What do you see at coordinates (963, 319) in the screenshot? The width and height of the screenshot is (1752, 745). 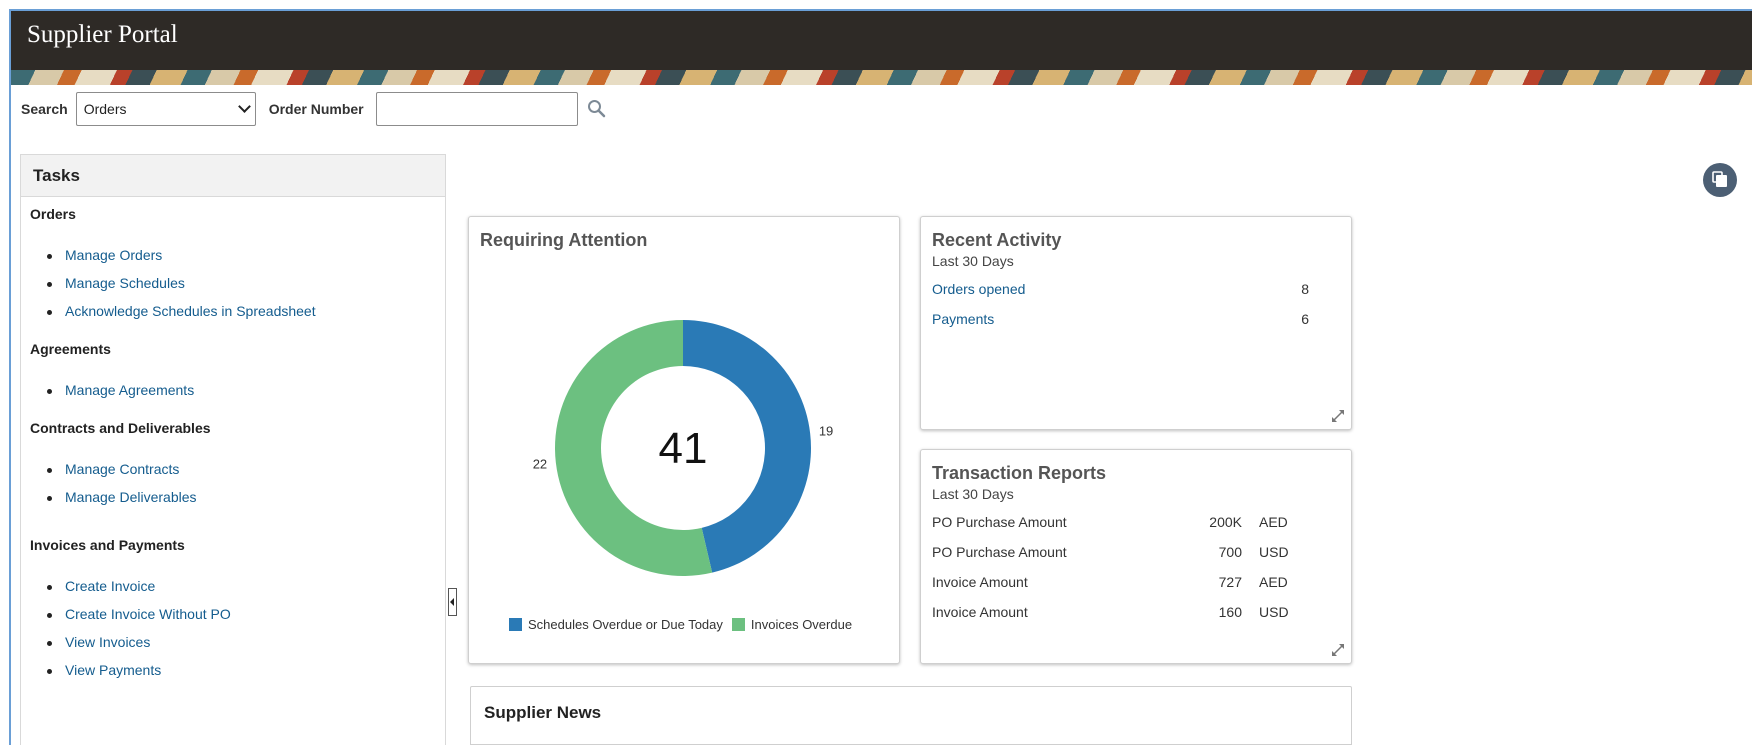 I see `payments-link: Payments` at bounding box center [963, 319].